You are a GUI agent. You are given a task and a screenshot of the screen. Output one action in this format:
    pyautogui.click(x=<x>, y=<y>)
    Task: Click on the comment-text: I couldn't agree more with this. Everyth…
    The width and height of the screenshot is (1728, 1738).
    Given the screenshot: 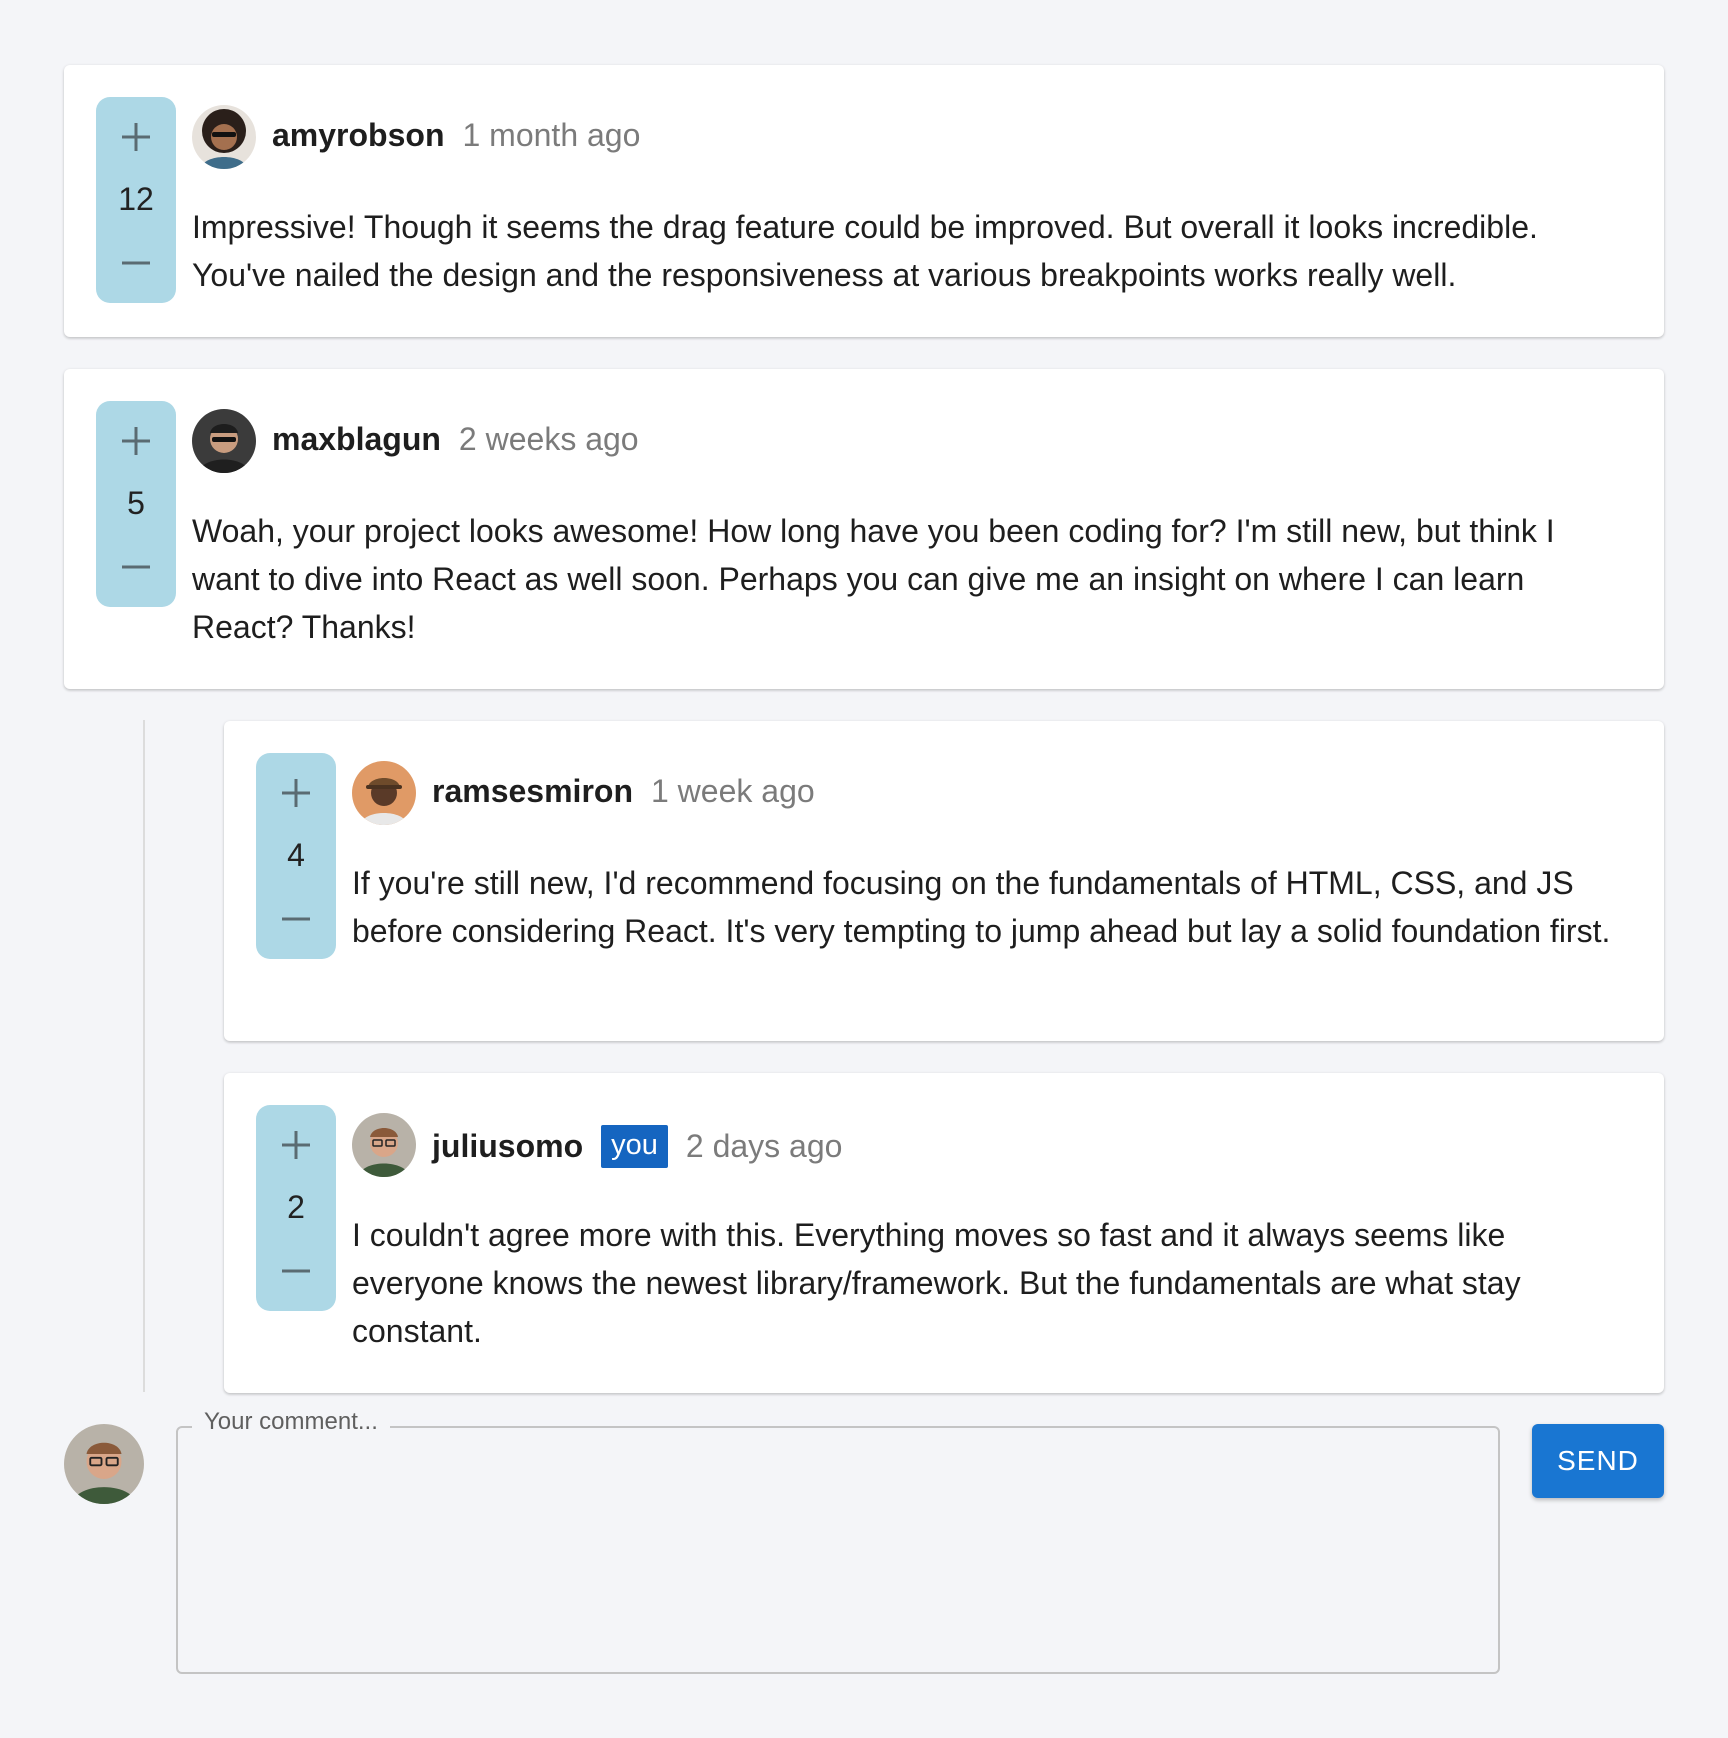 What is the action you would take?
    pyautogui.click(x=936, y=1283)
    